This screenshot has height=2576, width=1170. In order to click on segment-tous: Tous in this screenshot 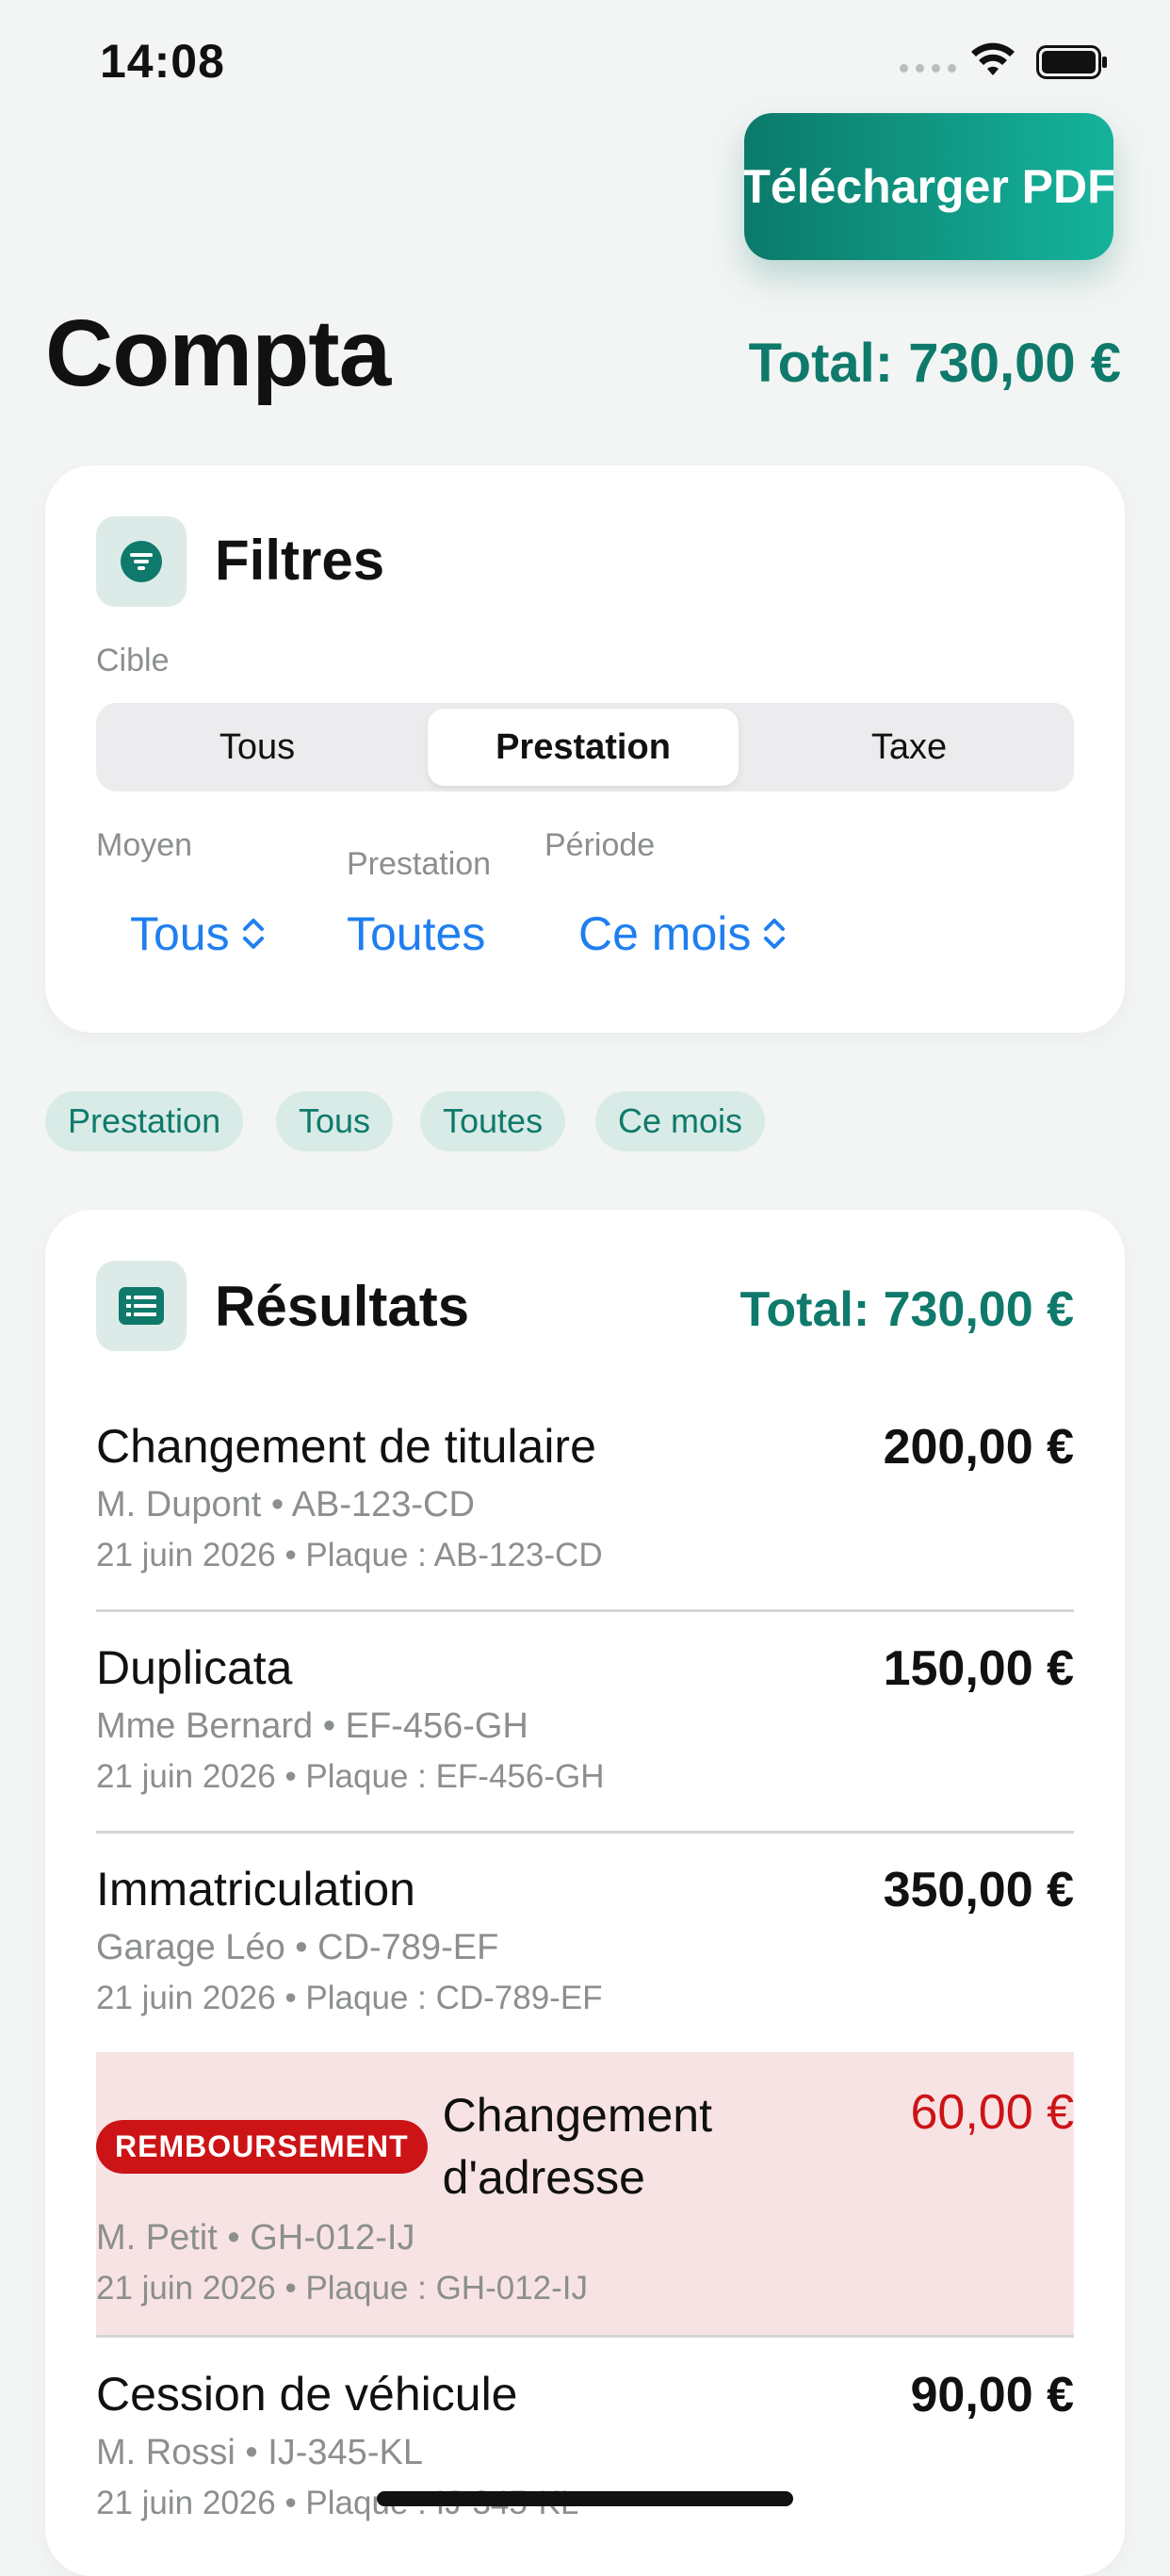, I will do `click(257, 747)`.